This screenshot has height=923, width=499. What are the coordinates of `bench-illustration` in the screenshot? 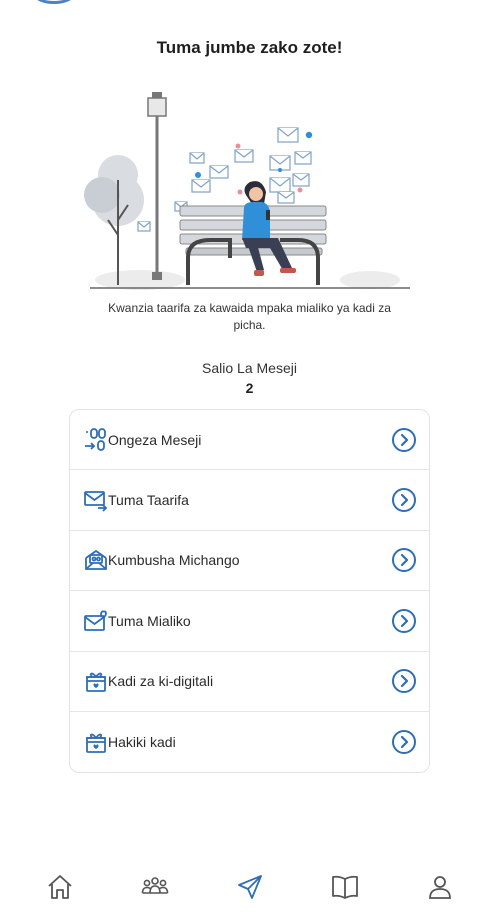 It's located at (247, 191).